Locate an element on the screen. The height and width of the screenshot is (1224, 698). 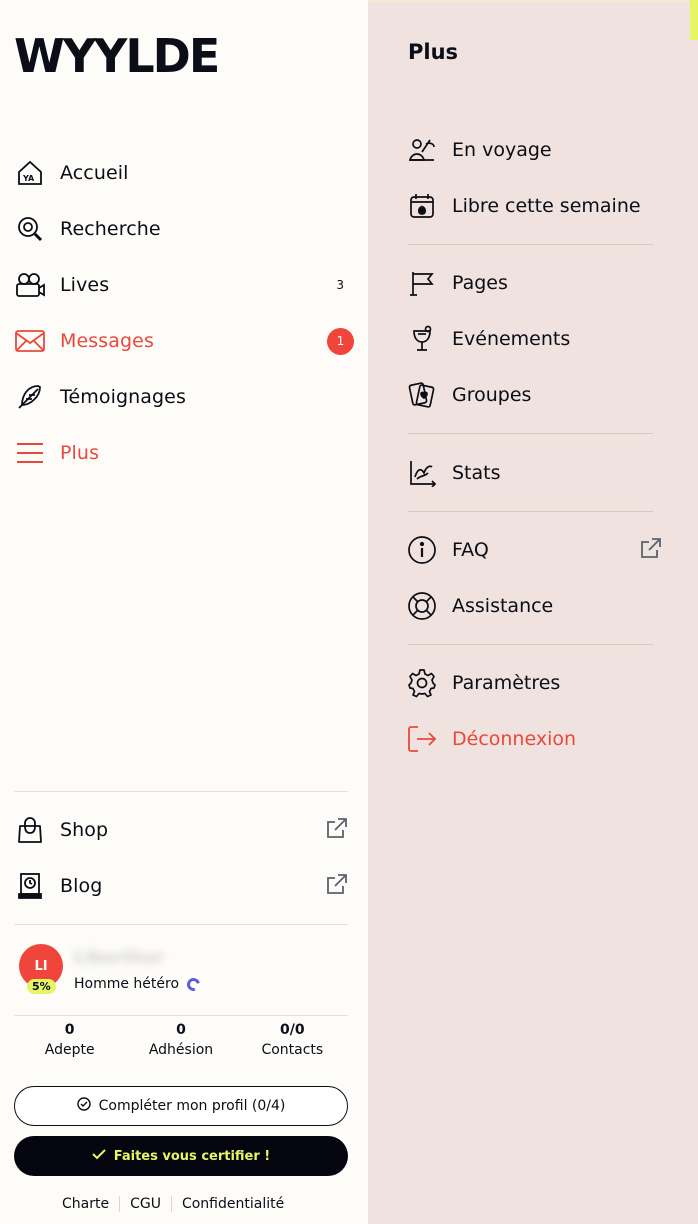
panel-item-en-voyage: En voyage is located at coordinates (533, 150).